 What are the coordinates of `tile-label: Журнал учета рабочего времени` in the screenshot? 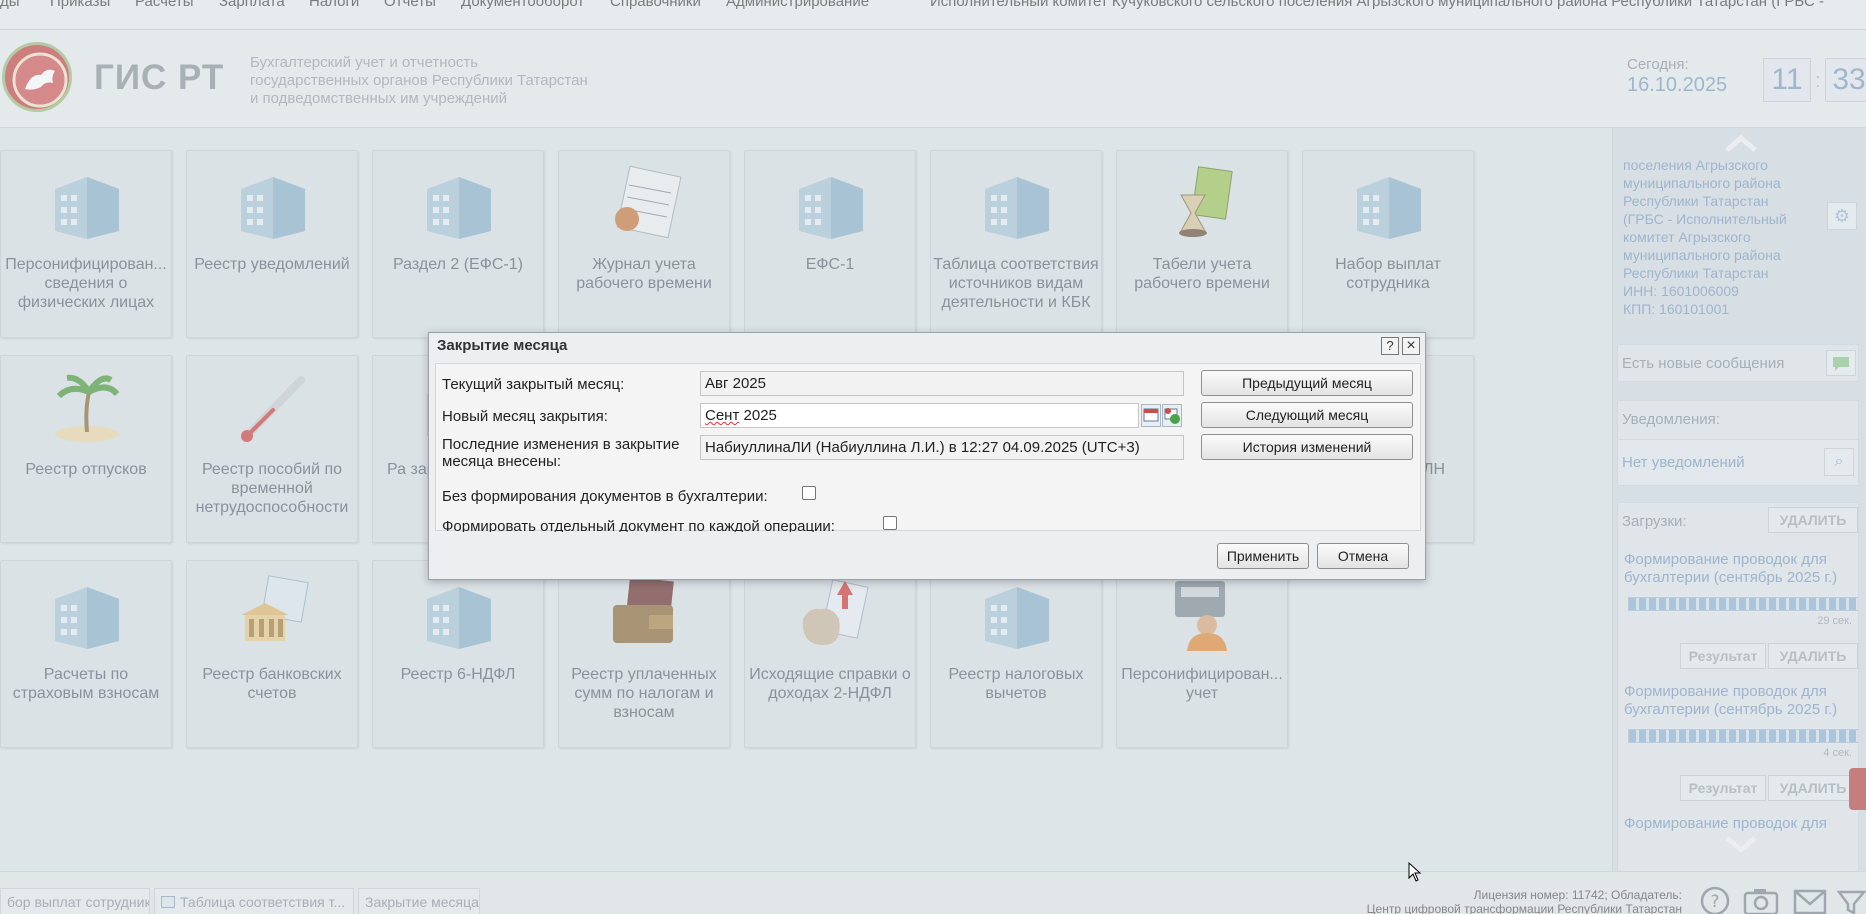 It's located at (644, 274).